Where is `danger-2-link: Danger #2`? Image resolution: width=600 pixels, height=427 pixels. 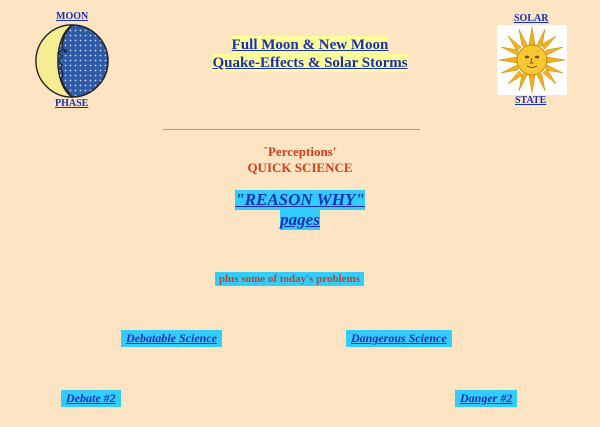 danger-2-link: Danger #2 is located at coordinates (486, 398).